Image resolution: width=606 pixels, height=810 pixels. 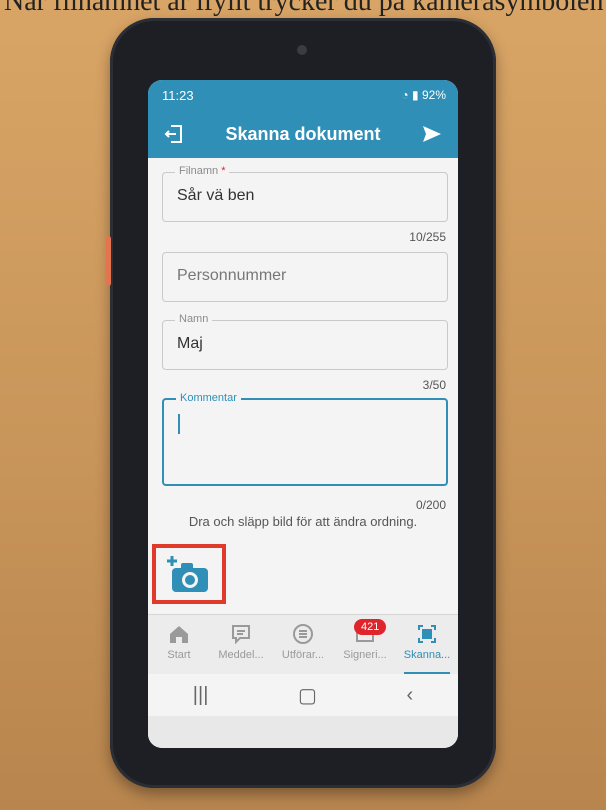 What do you see at coordinates (190, 343) in the screenshot?
I see `namn-value: Maj` at bounding box center [190, 343].